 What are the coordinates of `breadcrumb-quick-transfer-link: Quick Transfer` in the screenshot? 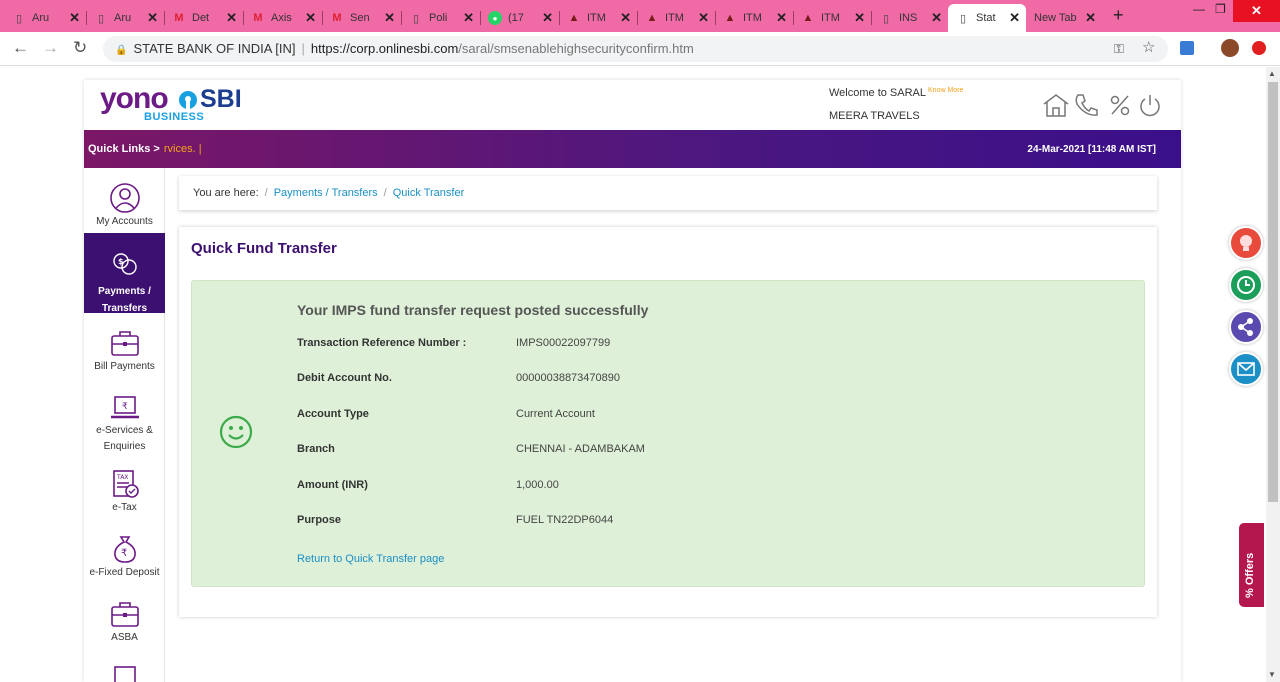 It's located at (429, 193).